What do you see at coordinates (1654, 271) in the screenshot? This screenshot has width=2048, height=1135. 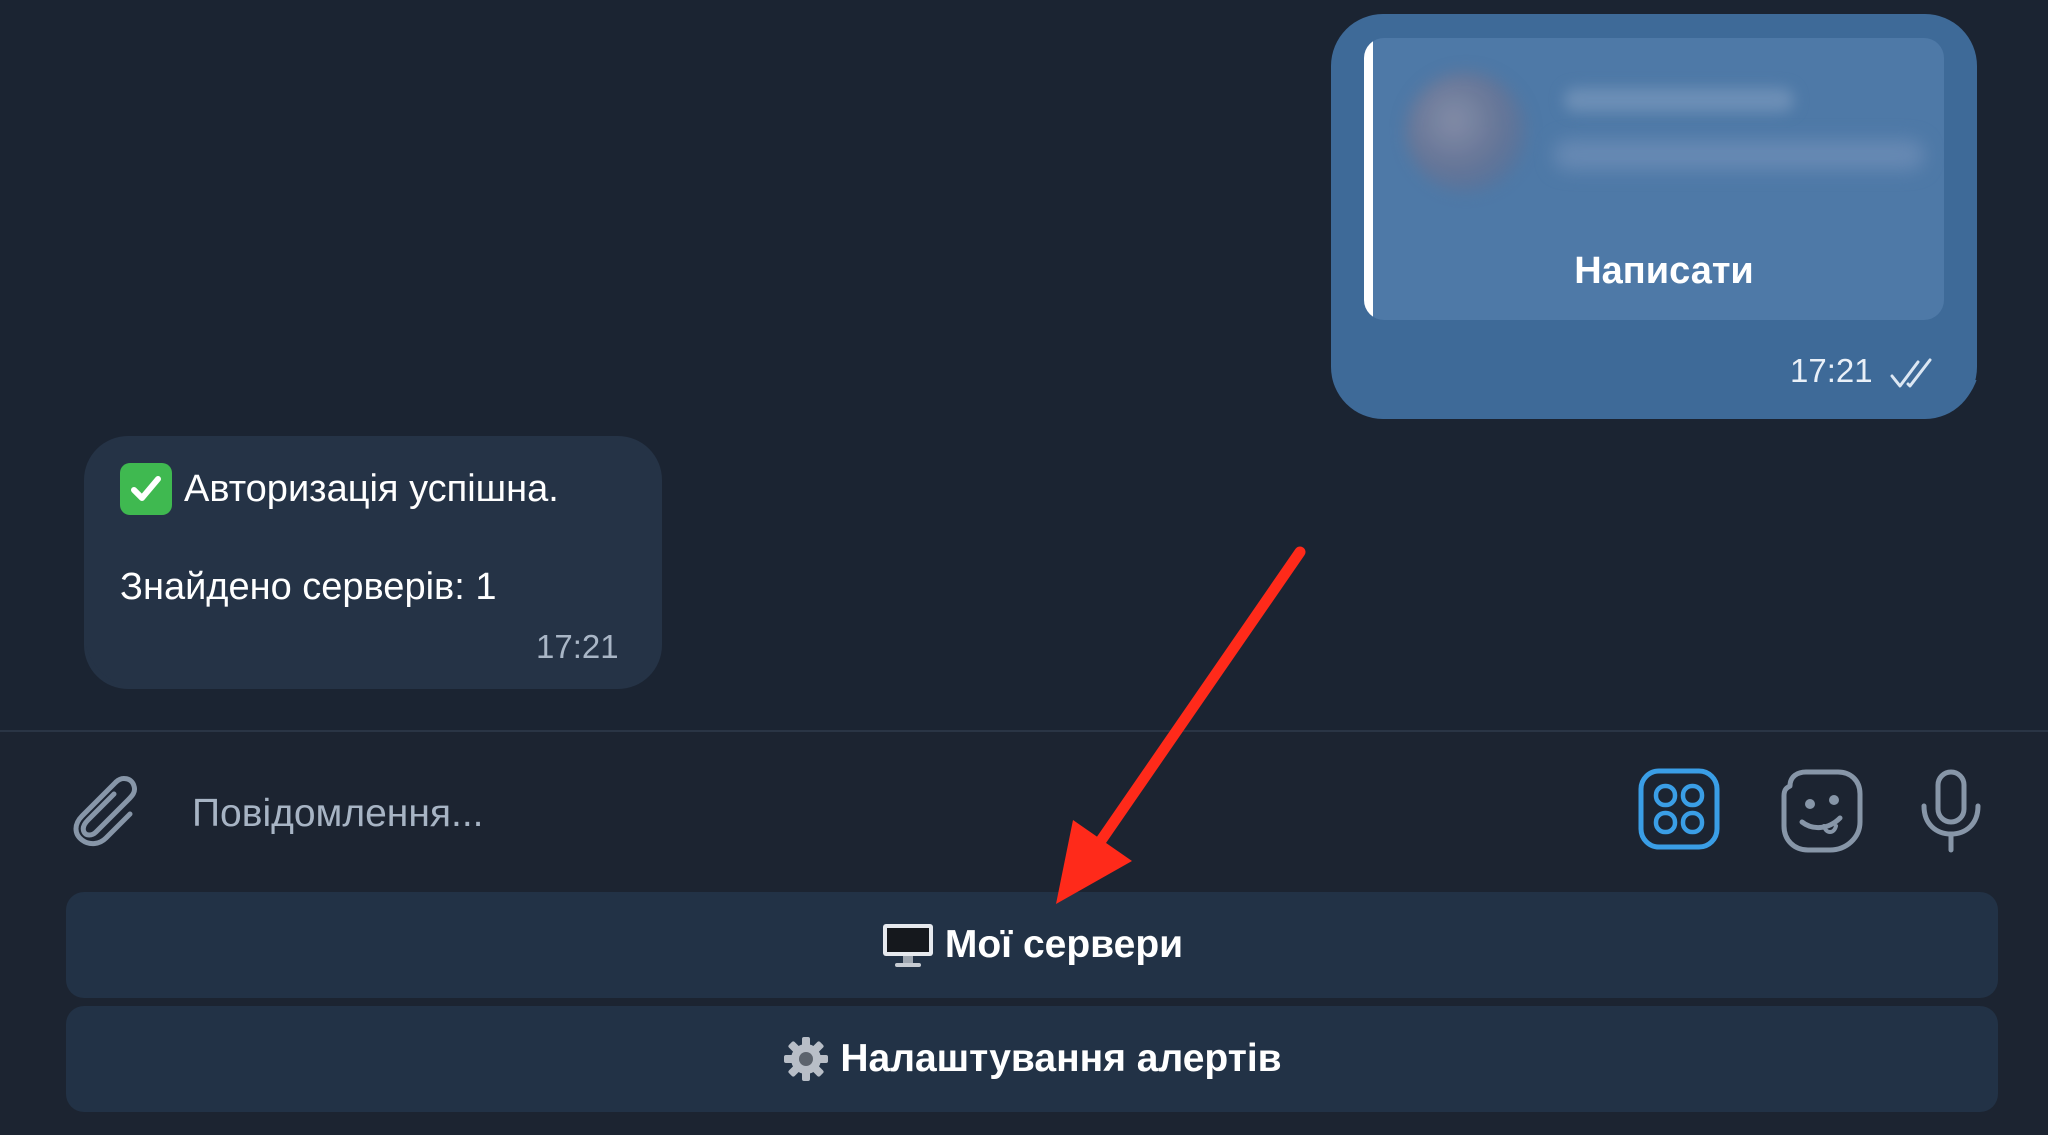 I see `write-button: Написати` at bounding box center [1654, 271].